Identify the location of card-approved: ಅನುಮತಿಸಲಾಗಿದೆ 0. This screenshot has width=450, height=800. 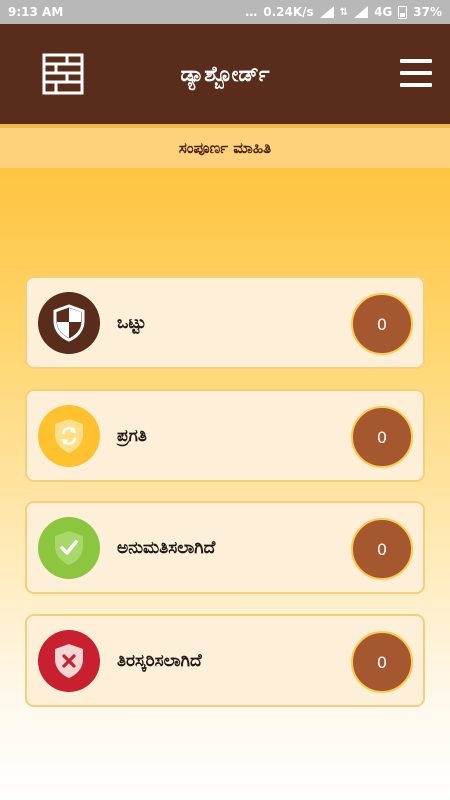
(225, 547).